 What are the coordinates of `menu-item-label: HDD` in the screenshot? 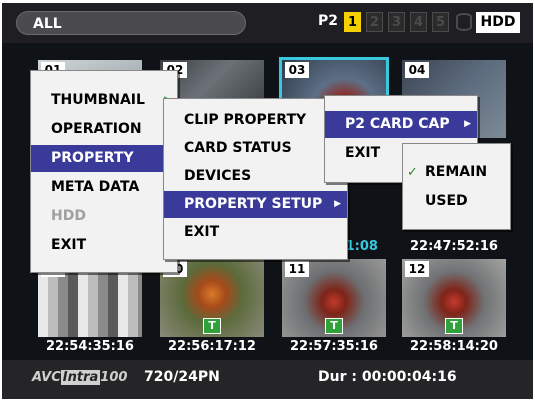 It's located at (68, 216).